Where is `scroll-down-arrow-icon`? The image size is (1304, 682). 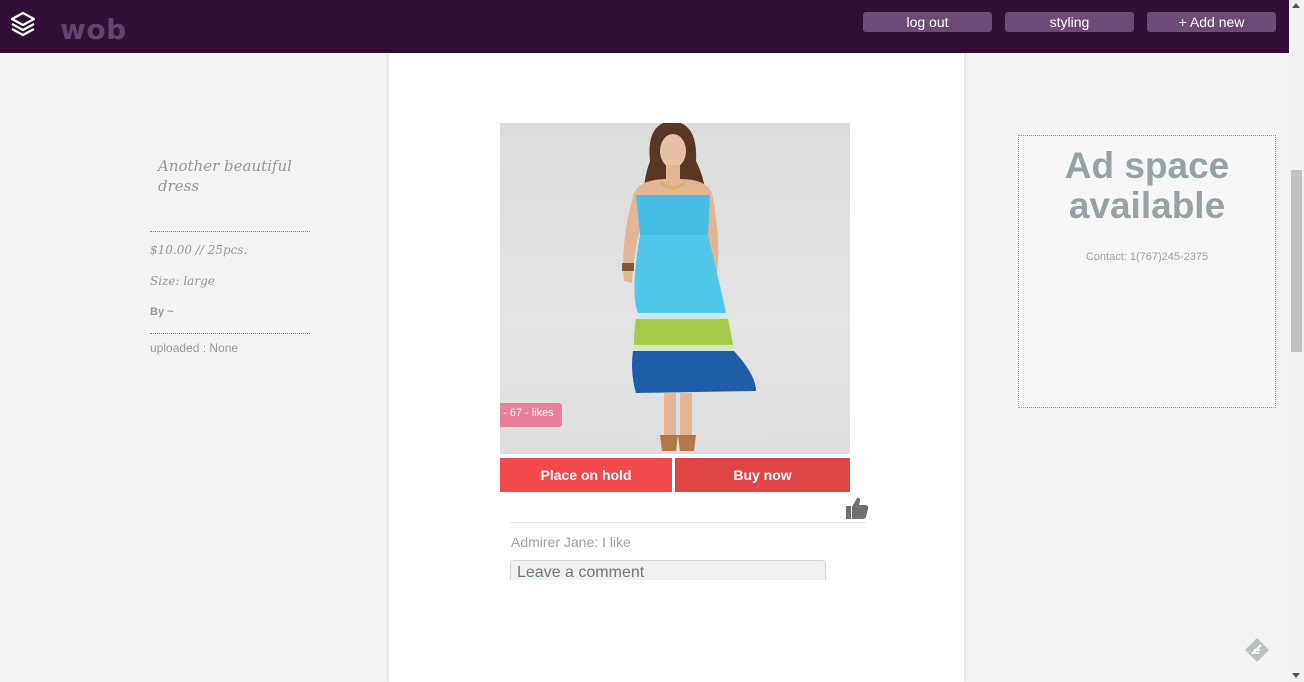
scroll-down-arrow-icon is located at coordinates (1296, 675).